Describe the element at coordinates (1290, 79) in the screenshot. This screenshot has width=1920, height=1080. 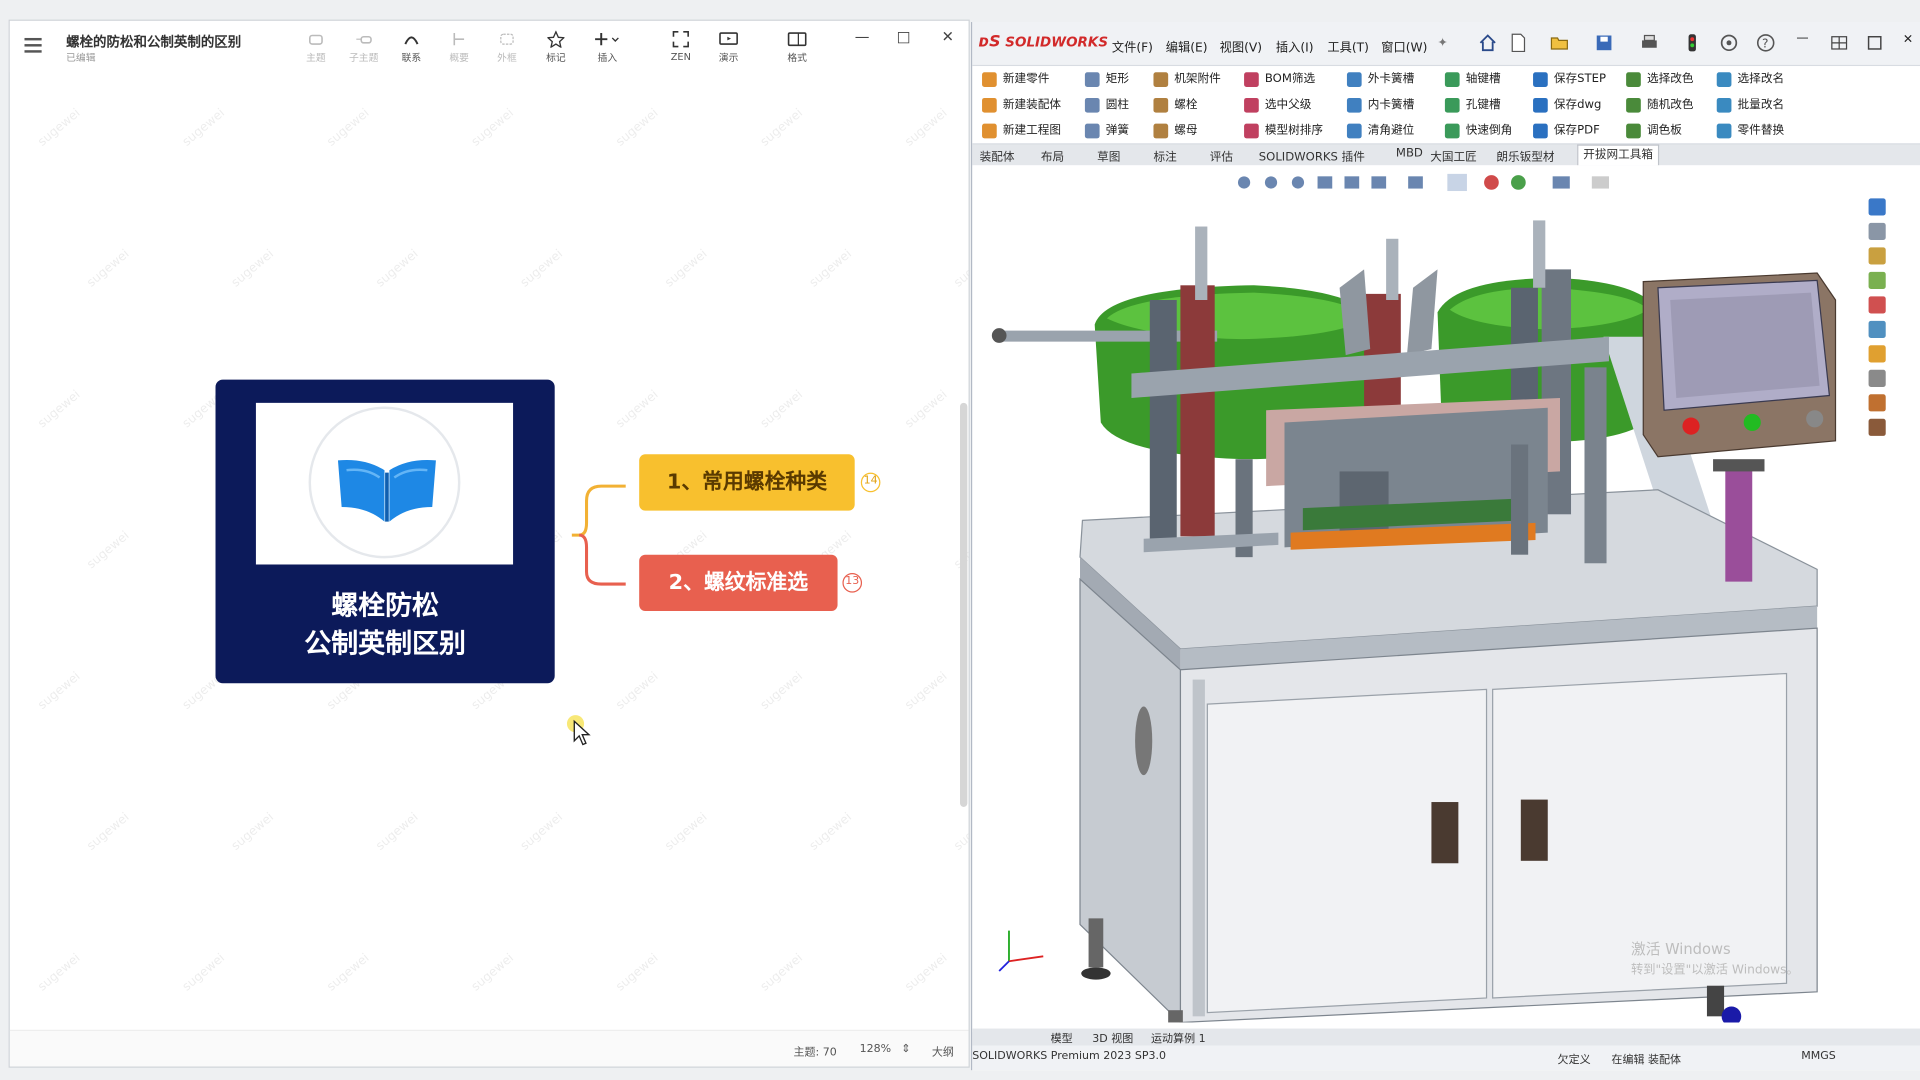
I see `ribbon-button-label: BOM筛选` at that location.